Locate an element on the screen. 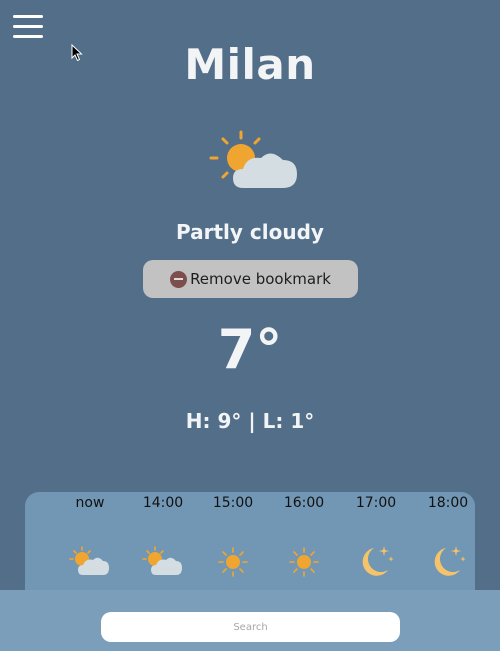 The height and width of the screenshot is (651, 500). hour-time: 16:00 is located at coordinates (304, 503).